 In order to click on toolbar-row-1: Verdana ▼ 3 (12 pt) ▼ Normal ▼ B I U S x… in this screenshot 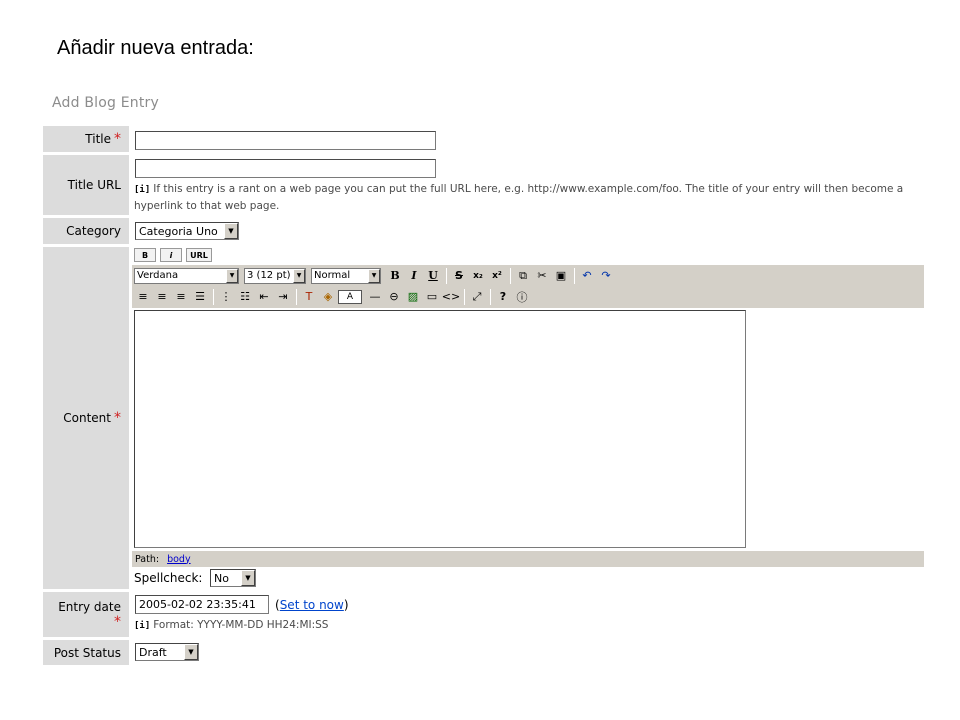, I will do `click(528, 275)`.